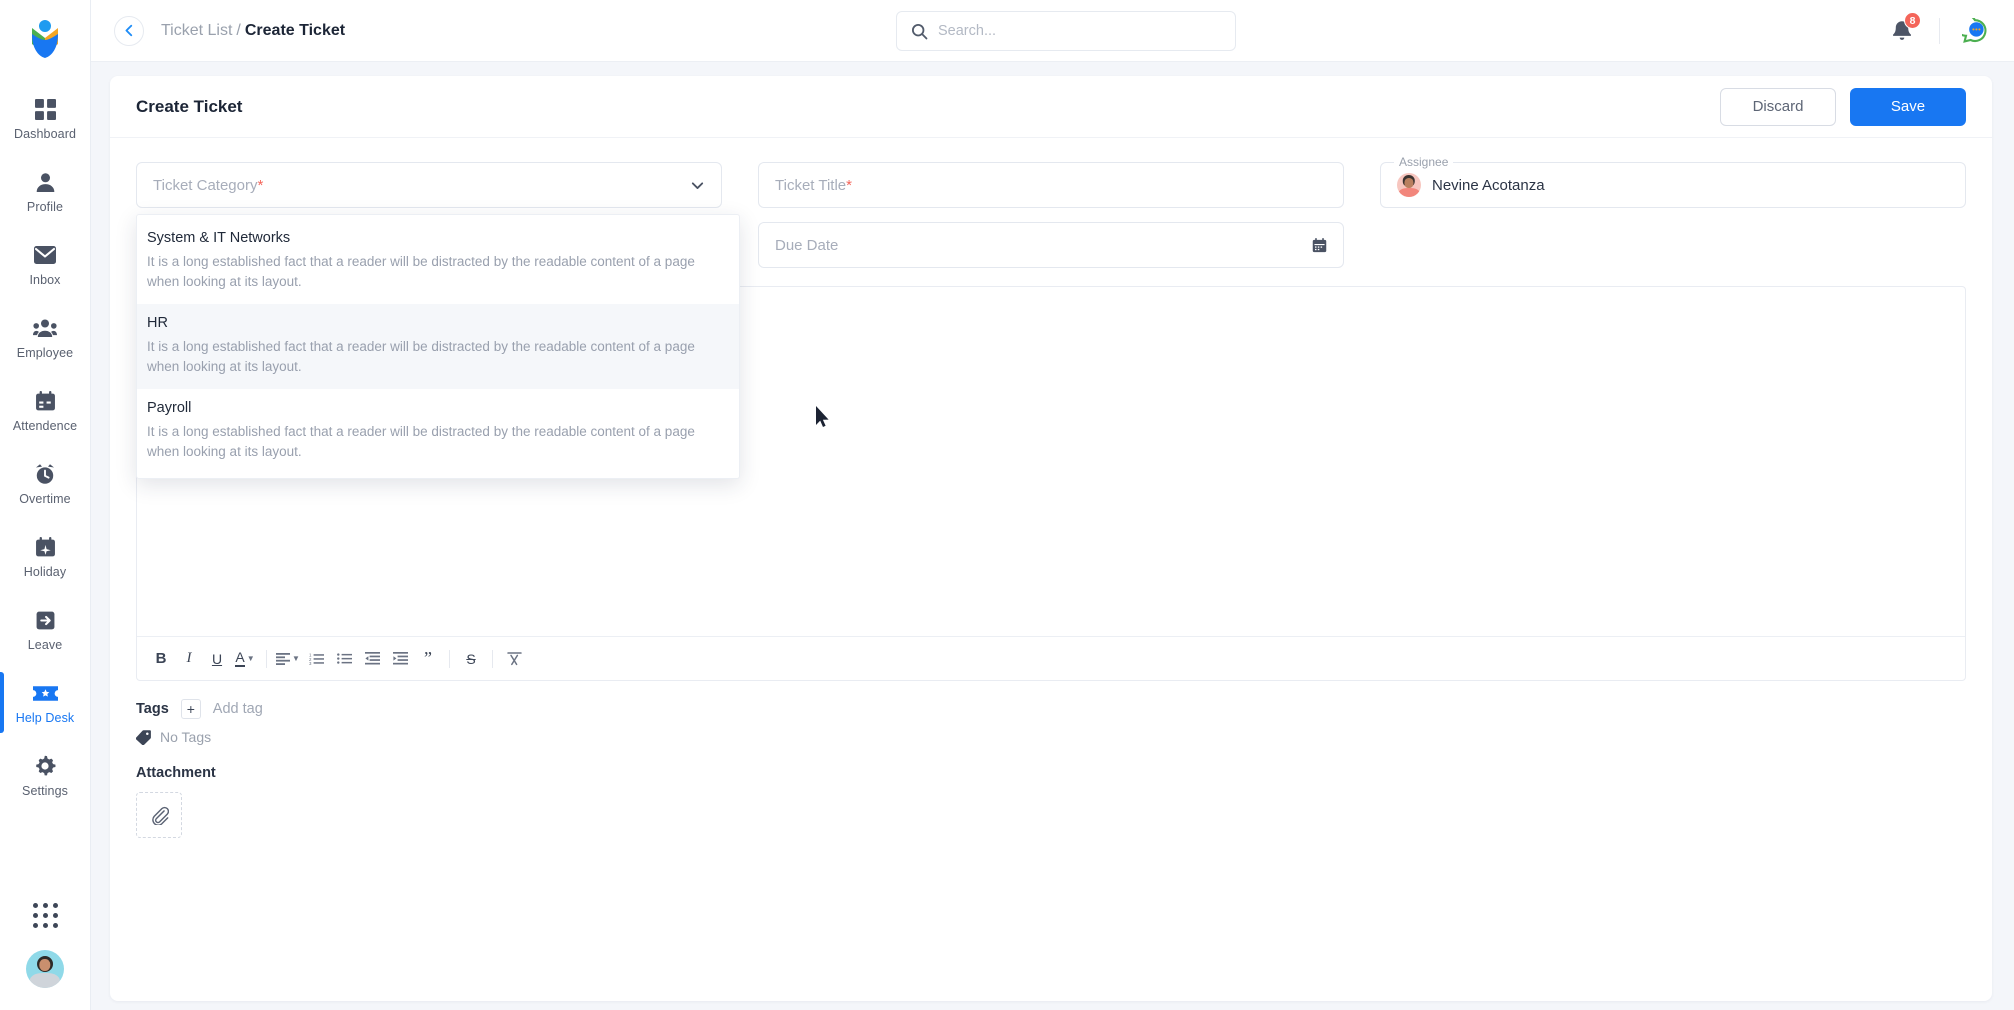 This screenshot has width=2014, height=1010. What do you see at coordinates (316, 659) in the screenshot?
I see `ordered-list-button: 123` at bounding box center [316, 659].